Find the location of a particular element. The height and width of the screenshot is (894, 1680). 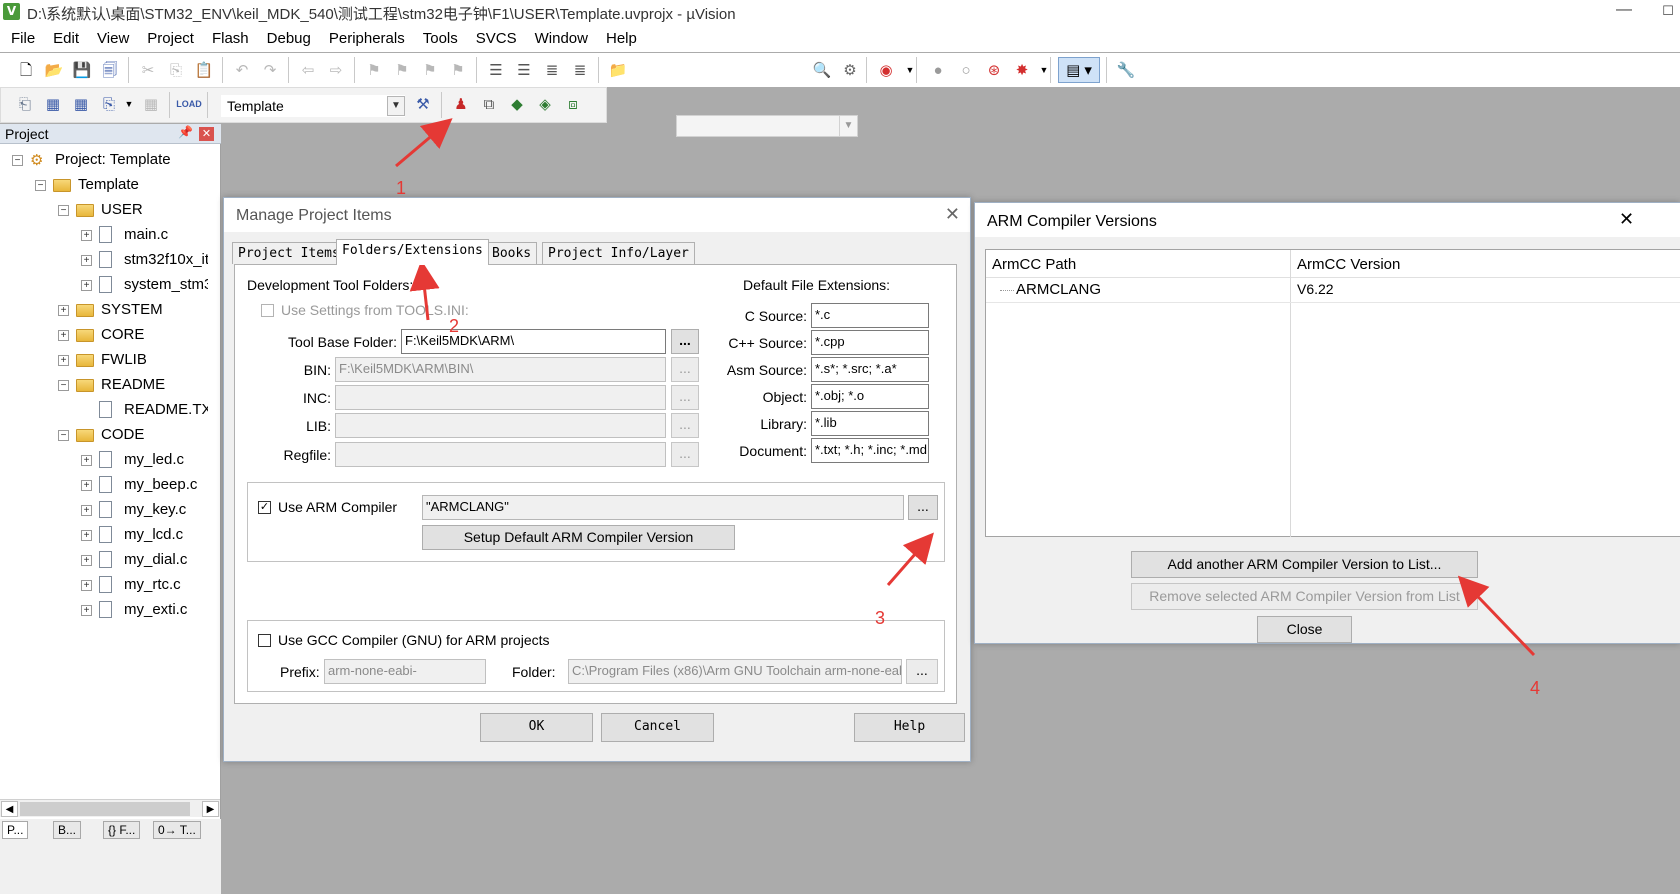

annotation-number-4: 4 is located at coordinates (1535, 688).